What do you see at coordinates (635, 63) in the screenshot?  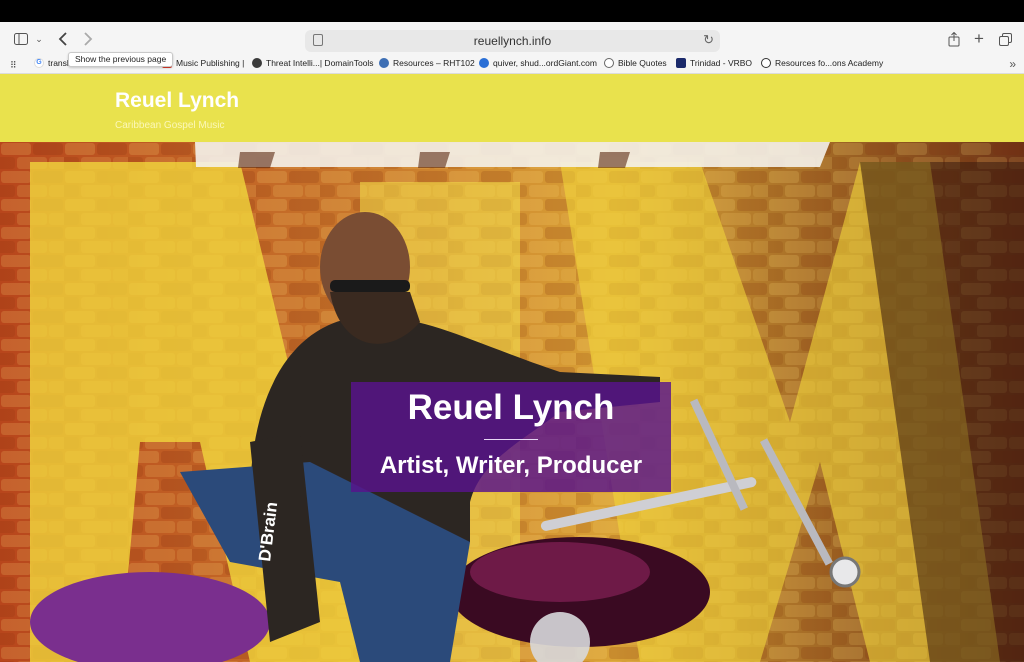 I see `bookmark-item: Bible Quotes` at bounding box center [635, 63].